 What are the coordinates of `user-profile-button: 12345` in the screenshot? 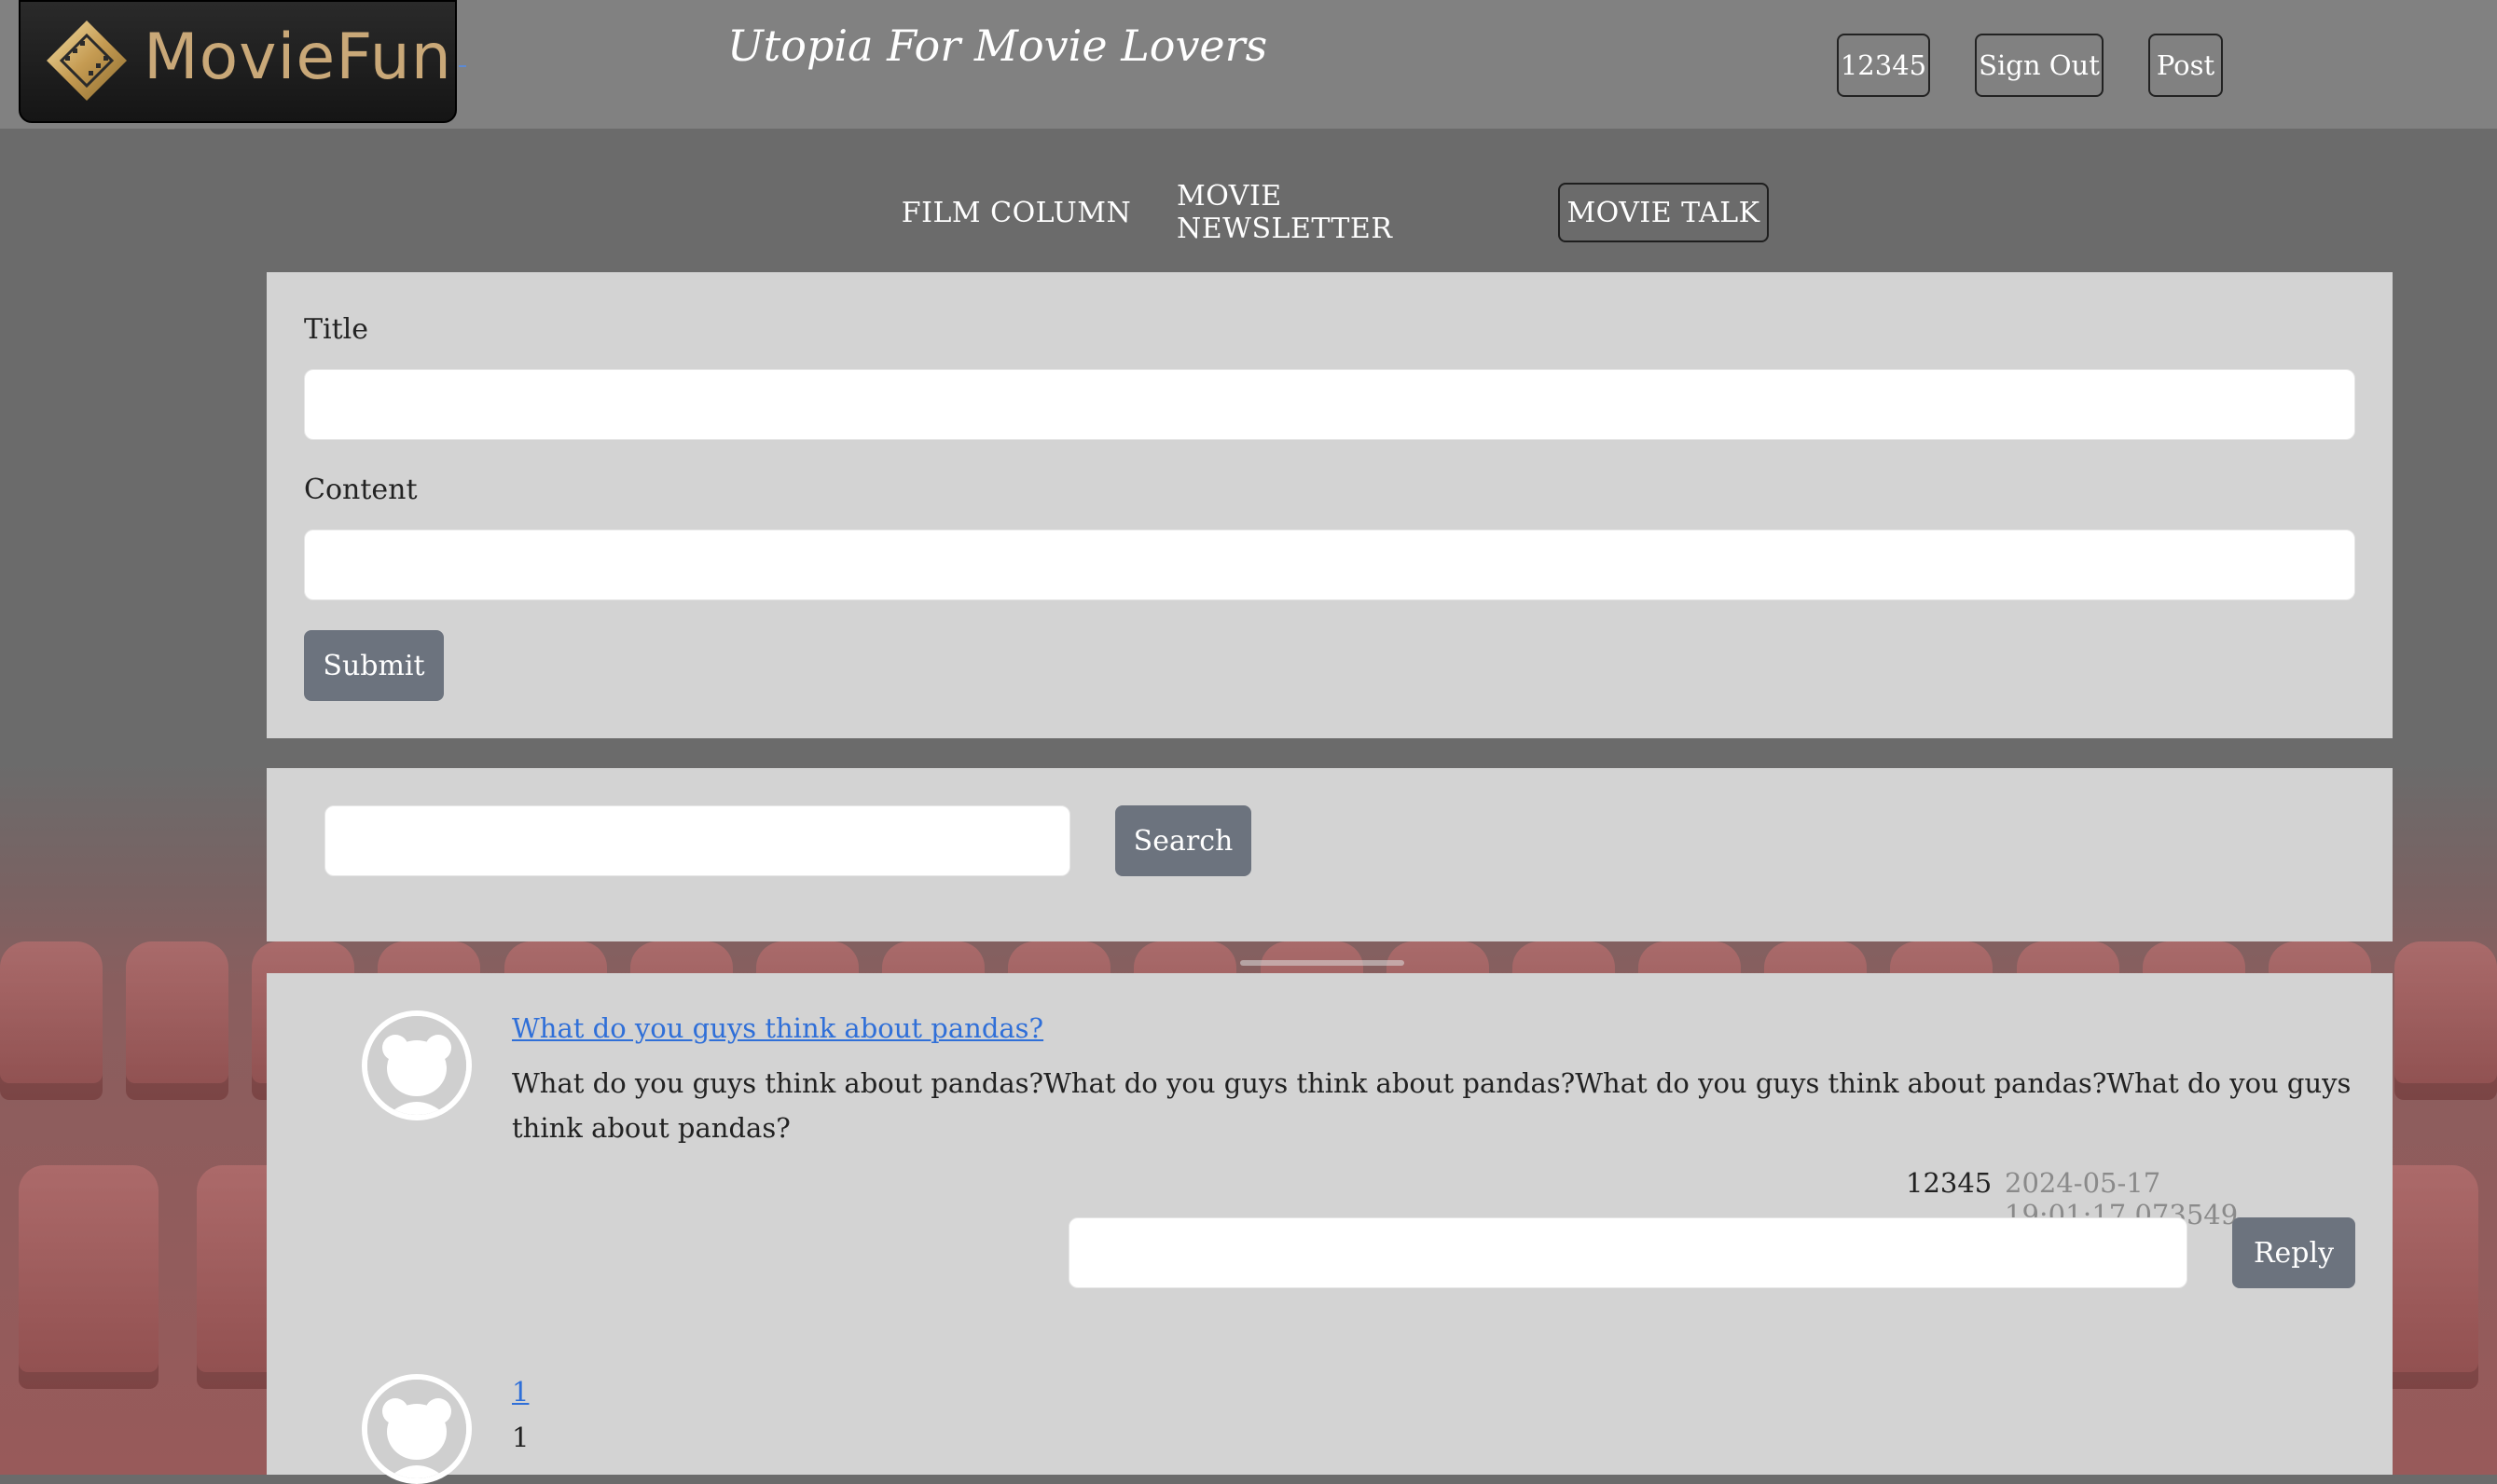 It's located at (1883, 65).